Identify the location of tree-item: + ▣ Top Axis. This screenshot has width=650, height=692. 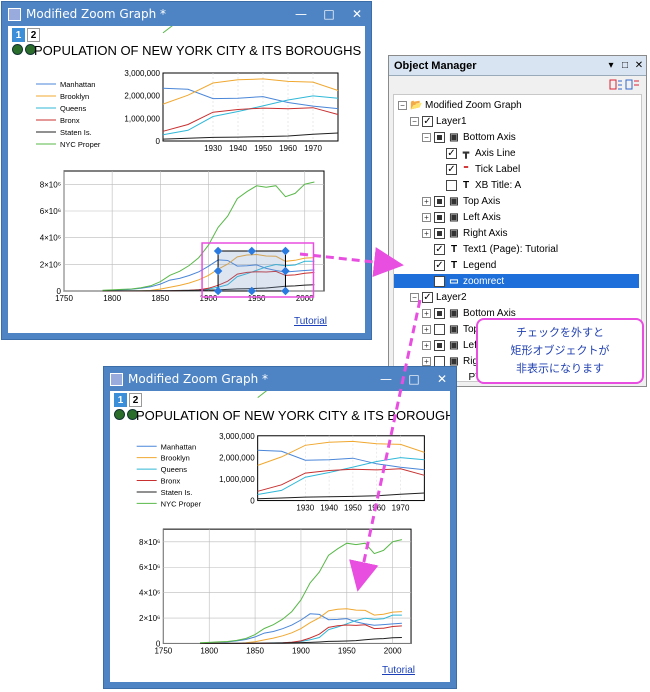
(461, 201).